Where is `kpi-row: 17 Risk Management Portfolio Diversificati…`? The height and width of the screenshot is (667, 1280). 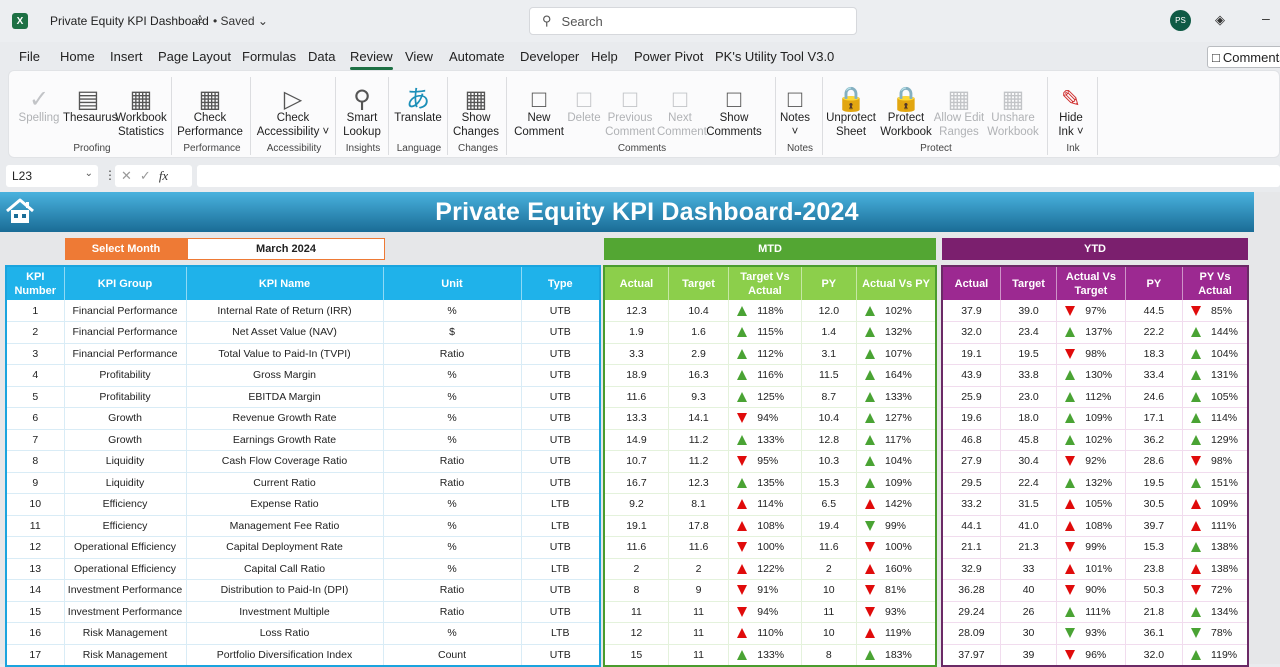 kpi-row: 17 Risk Management Portfolio Diversificati… is located at coordinates (303, 655).